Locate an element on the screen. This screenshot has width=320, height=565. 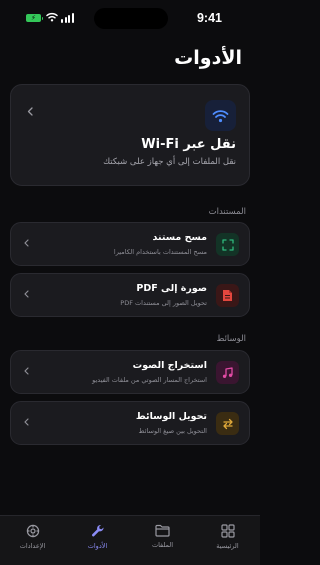
scan-icon is located at coordinates (227, 244).